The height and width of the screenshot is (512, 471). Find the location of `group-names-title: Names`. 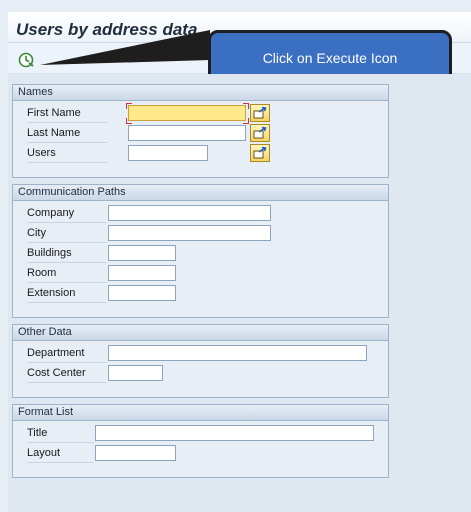

group-names-title: Names is located at coordinates (200, 93).